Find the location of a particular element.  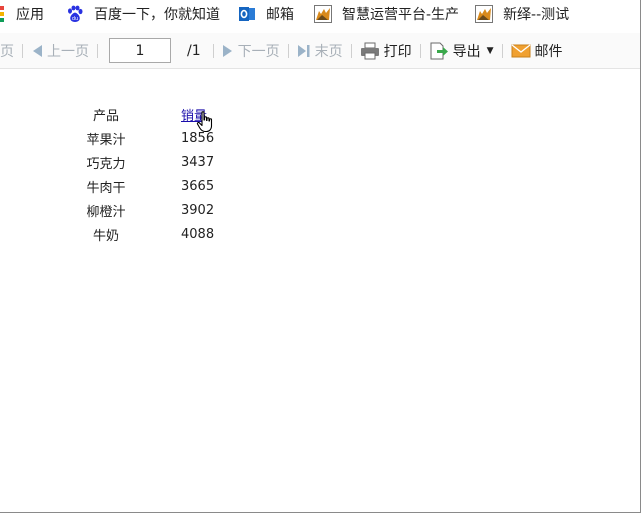

mail-button: 邮件 is located at coordinates (537, 51).